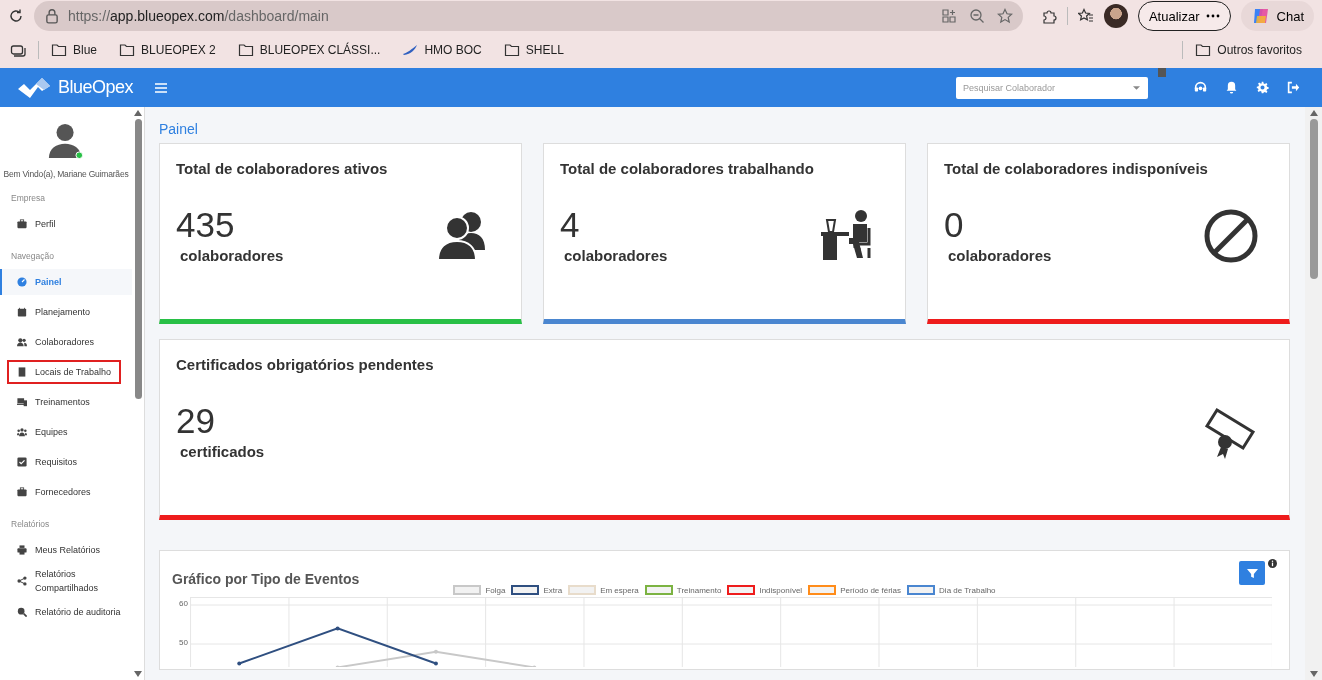 The height and width of the screenshot is (680, 1322). I want to click on gauge-icon, so click(22, 282).